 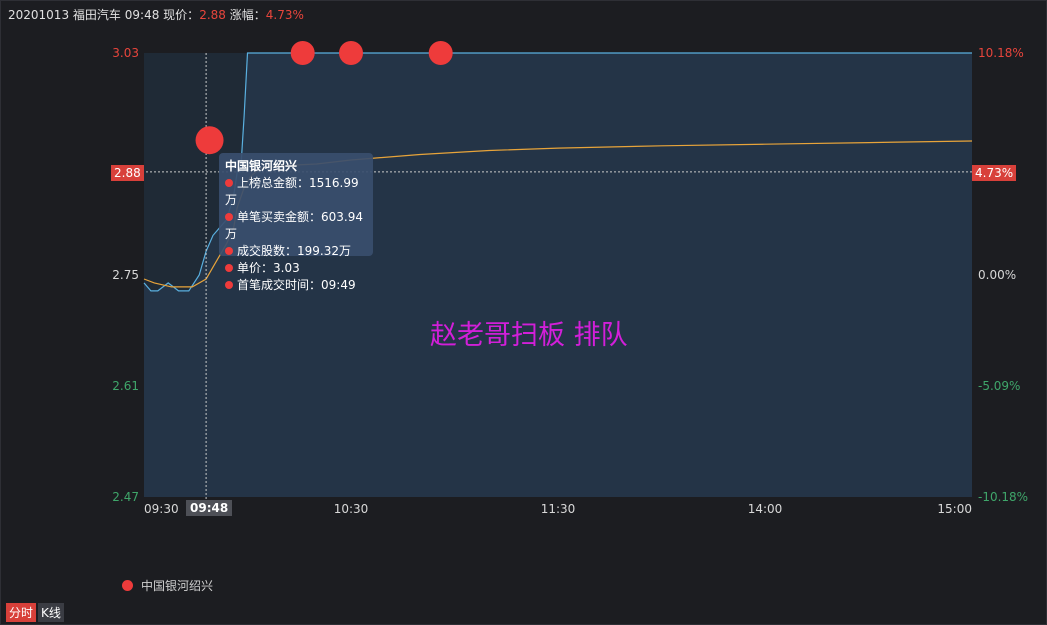 I want to click on legend-label: 中国银河绍兴, so click(x=177, y=586).